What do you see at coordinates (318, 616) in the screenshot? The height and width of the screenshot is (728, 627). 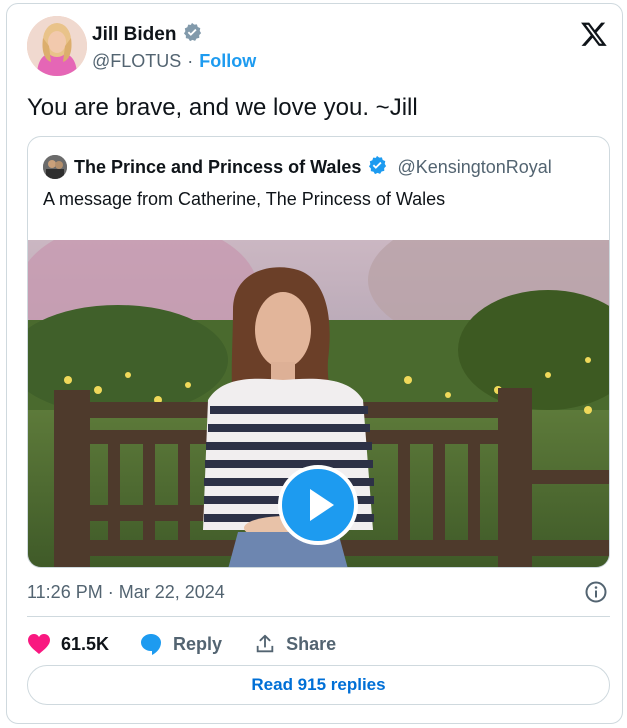 I see `divider` at bounding box center [318, 616].